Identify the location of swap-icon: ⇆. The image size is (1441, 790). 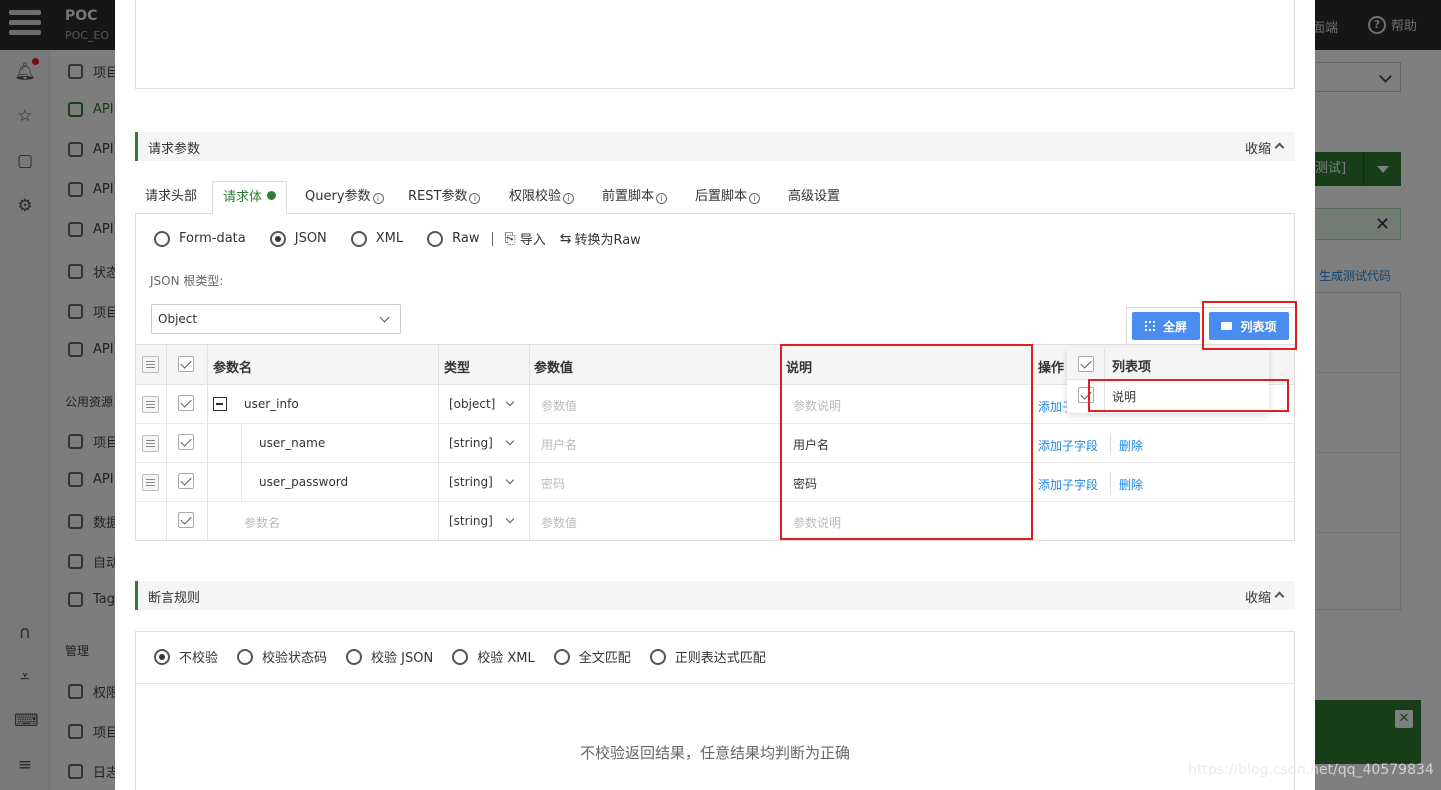
(565, 238).